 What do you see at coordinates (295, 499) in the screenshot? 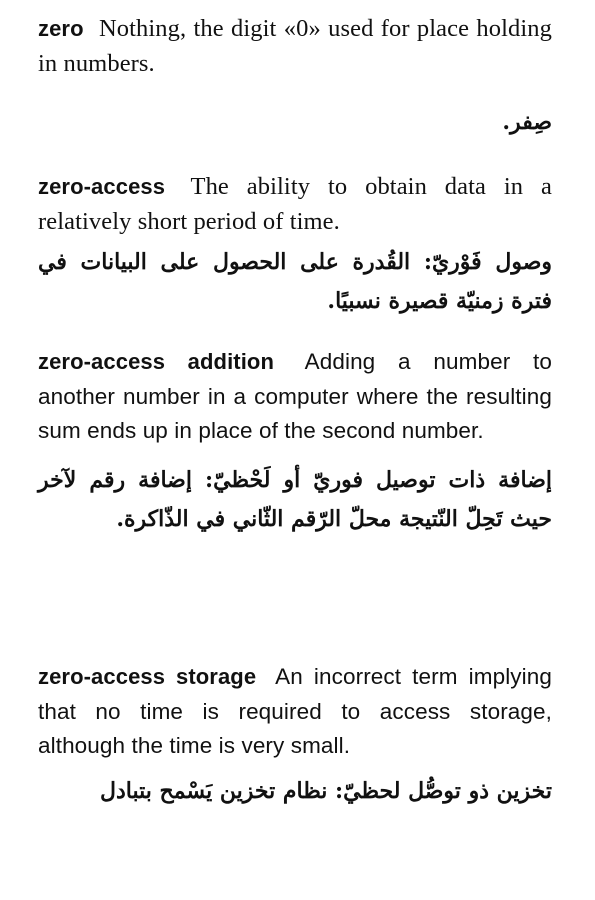
I see `entry-arabic-translation: إضافة ذات توصيل فوريّ أو لَحْظيّ` at bounding box center [295, 499].